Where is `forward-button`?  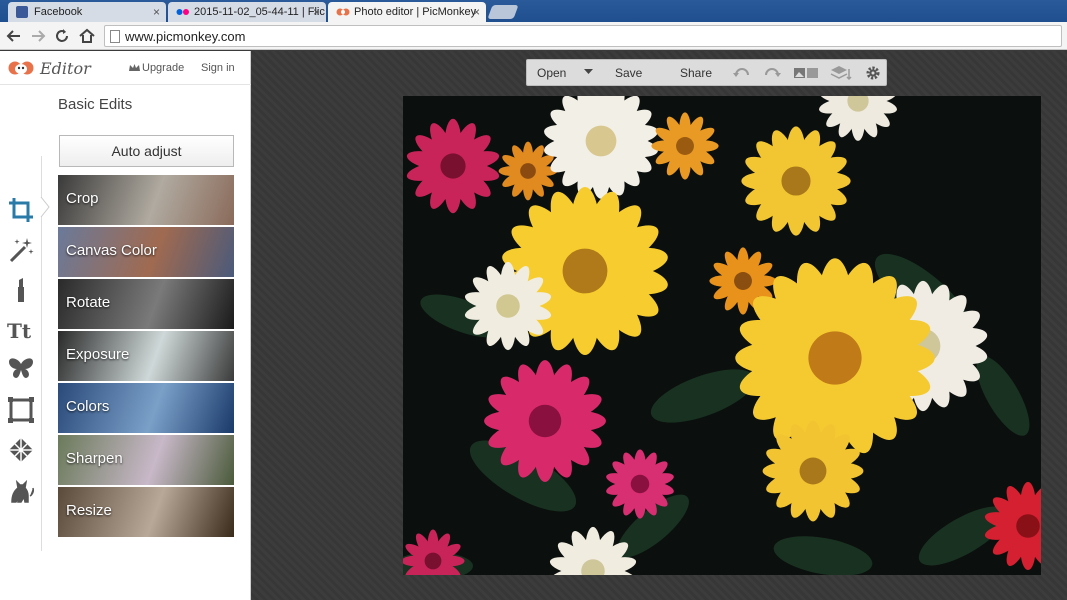
forward-button is located at coordinates (38, 36).